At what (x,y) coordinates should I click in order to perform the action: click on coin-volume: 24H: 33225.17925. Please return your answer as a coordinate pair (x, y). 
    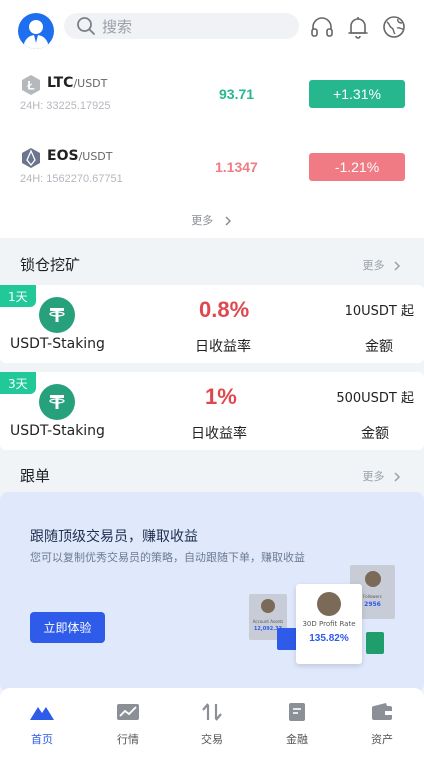
    Looking at the image, I should click on (65, 106).